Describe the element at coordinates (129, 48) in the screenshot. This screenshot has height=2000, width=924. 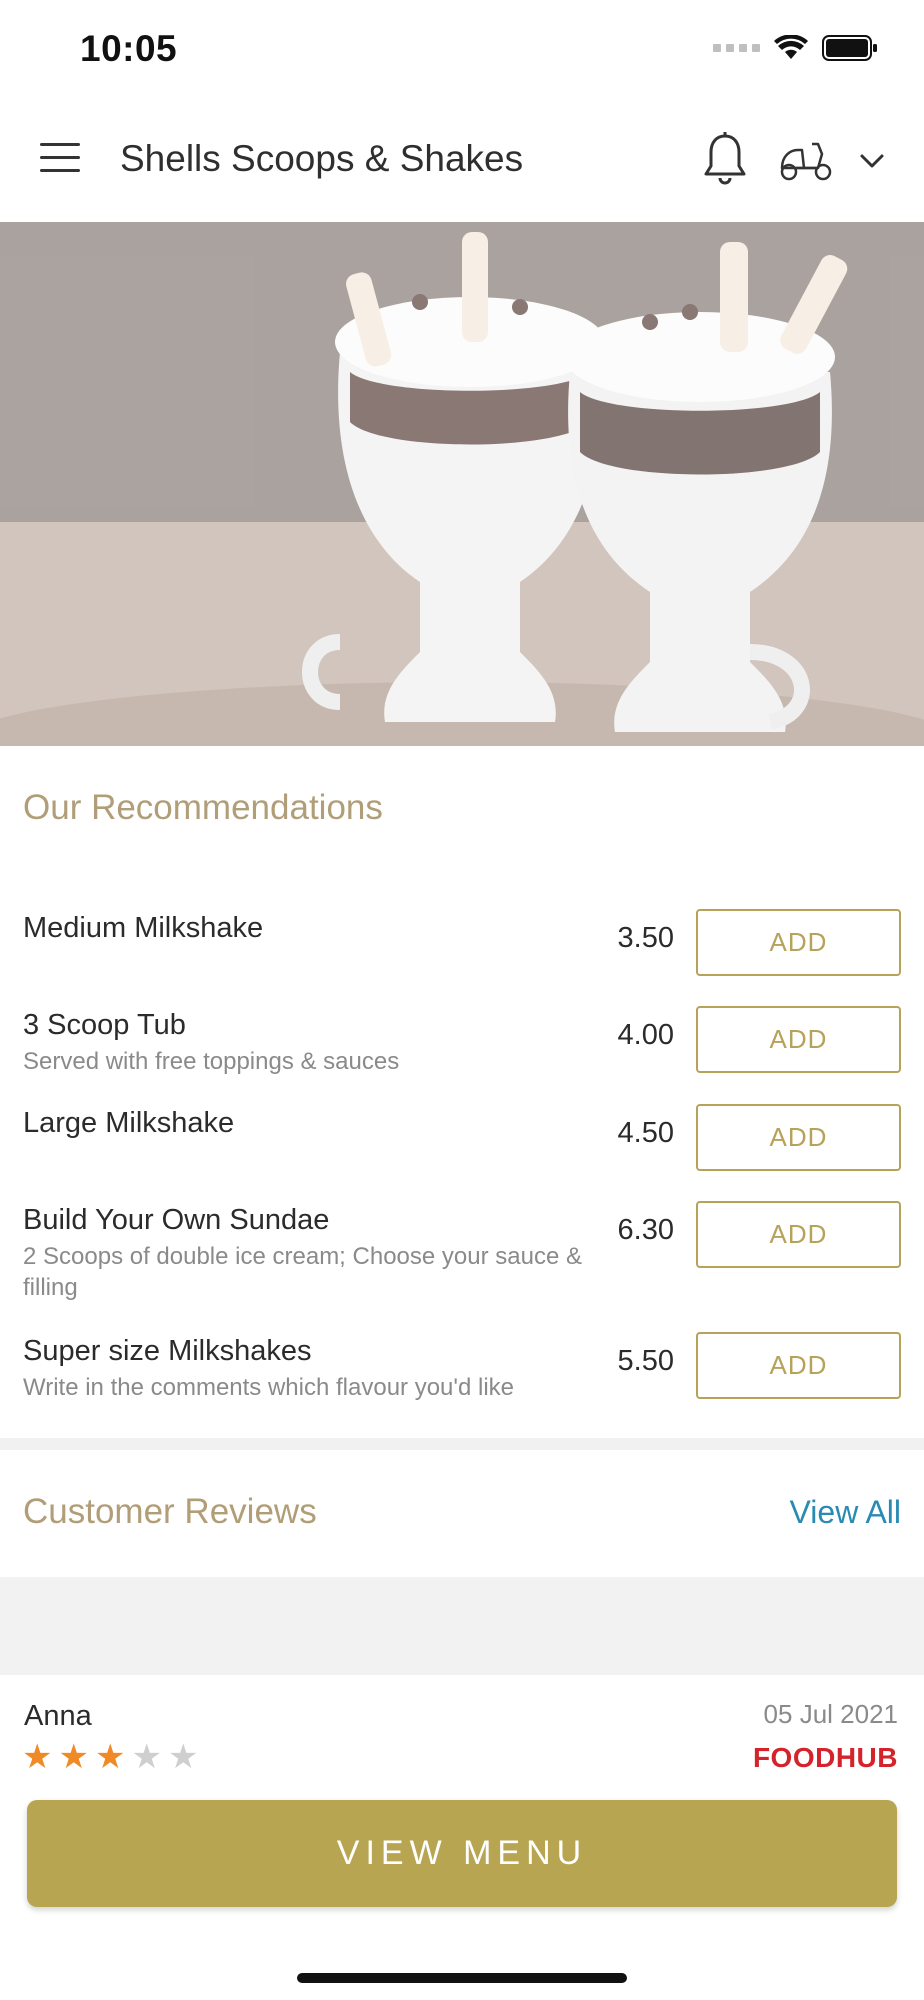
I see `status-time: 10:05` at that location.